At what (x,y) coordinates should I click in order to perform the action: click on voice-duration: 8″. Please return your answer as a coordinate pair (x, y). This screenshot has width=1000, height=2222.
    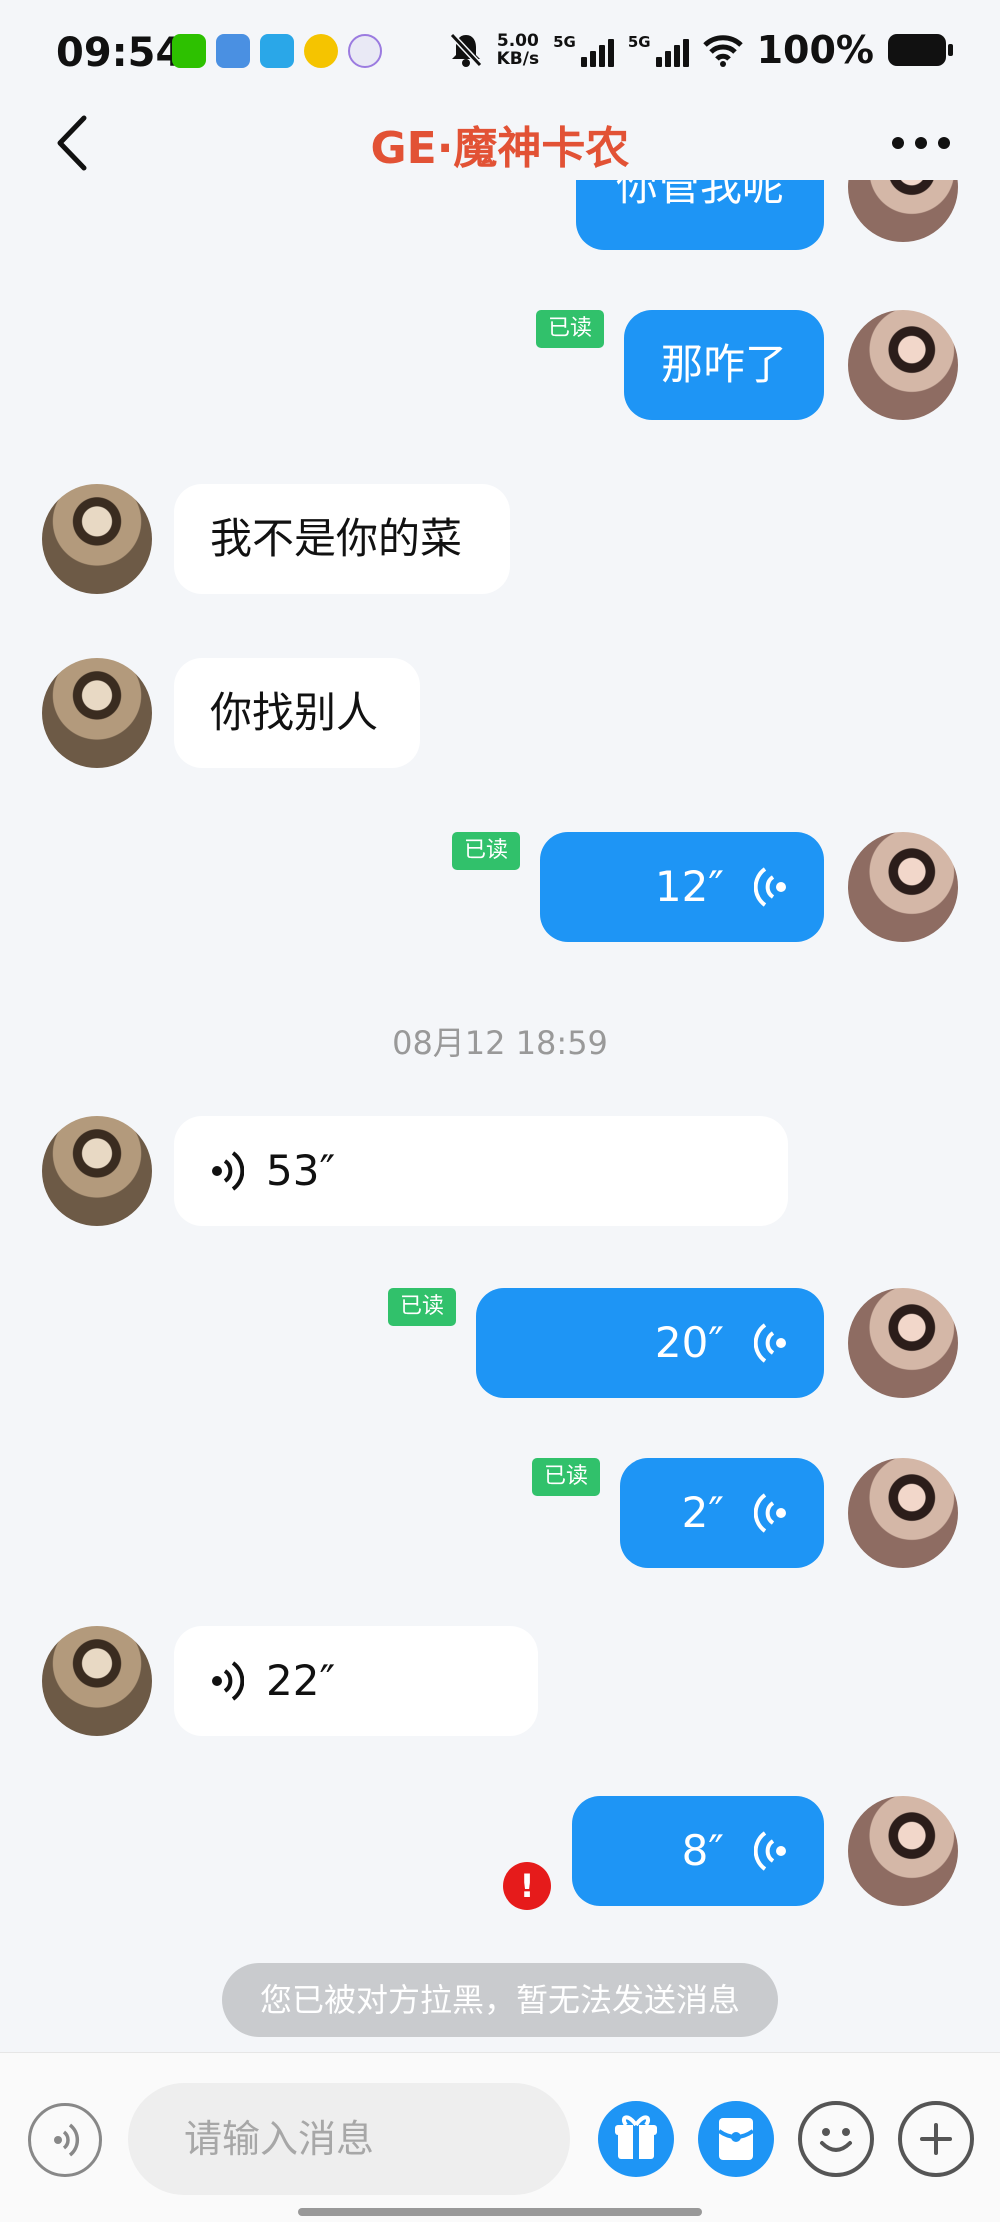
    Looking at the image, I should click on (702, 1850).